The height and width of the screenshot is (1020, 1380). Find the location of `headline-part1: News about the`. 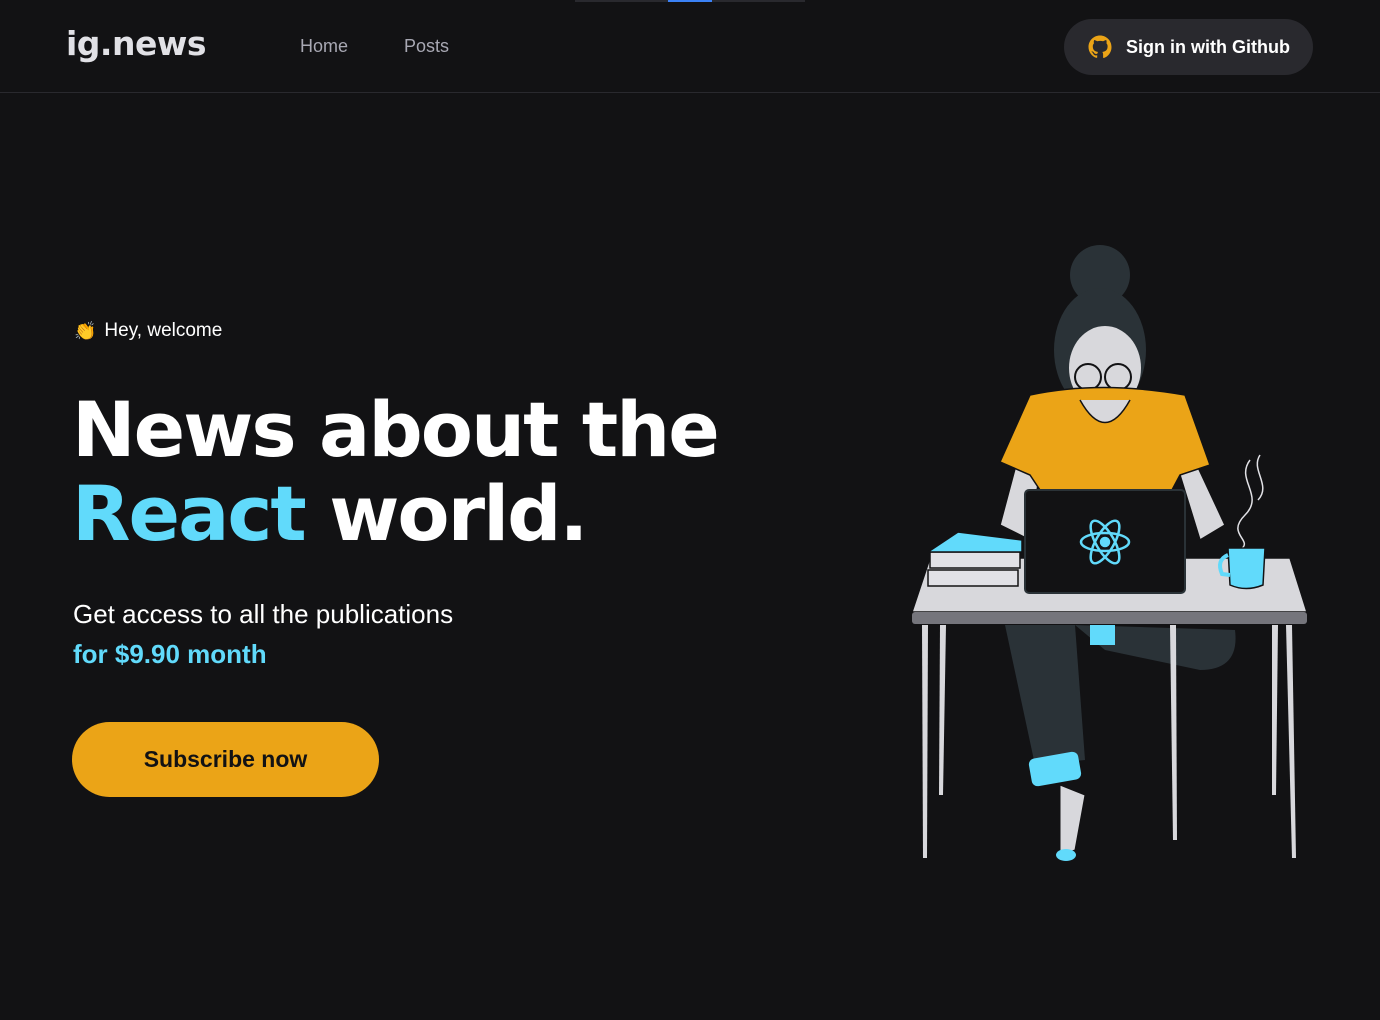

headline-part1: News about the is located at coordinates (396, 429).